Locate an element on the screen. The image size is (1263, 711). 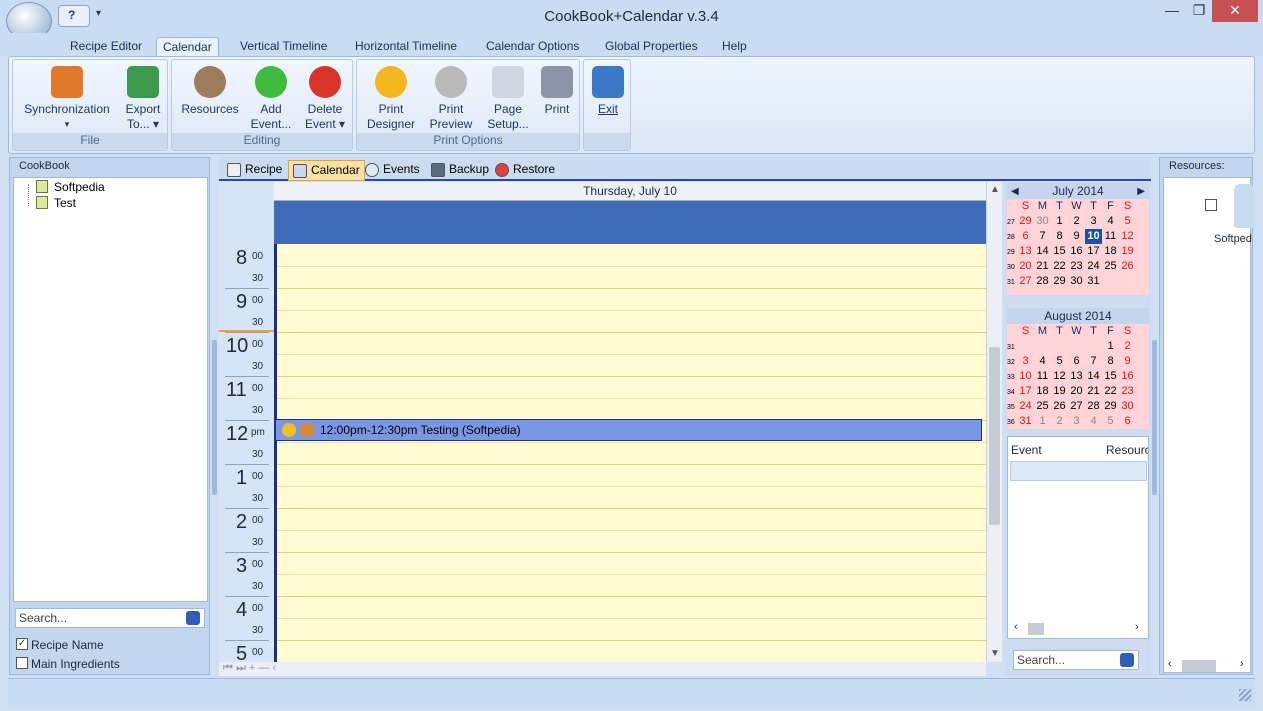
hour-label: 11 is located at coordinates (236, 390).